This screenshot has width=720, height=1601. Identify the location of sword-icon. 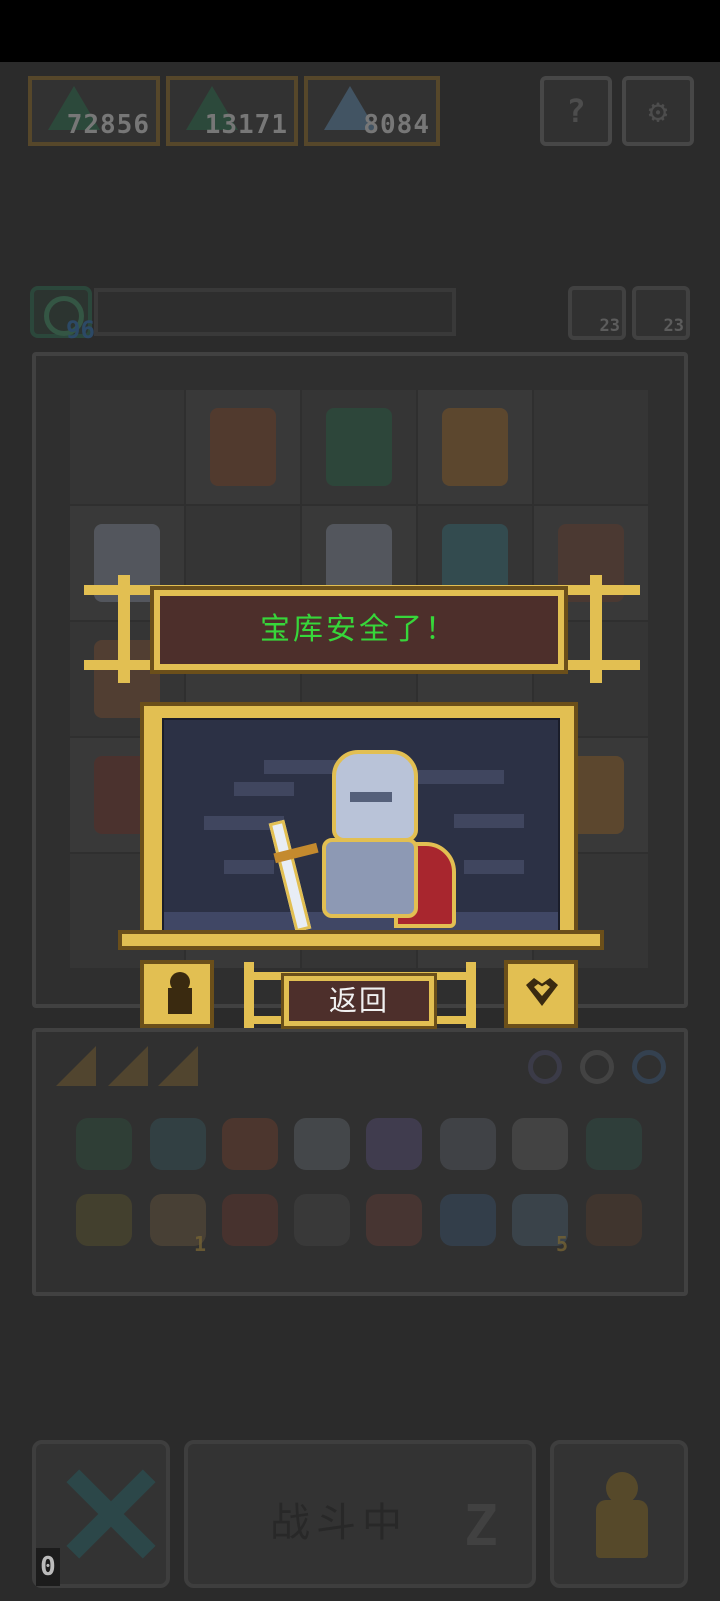
(290, 875).